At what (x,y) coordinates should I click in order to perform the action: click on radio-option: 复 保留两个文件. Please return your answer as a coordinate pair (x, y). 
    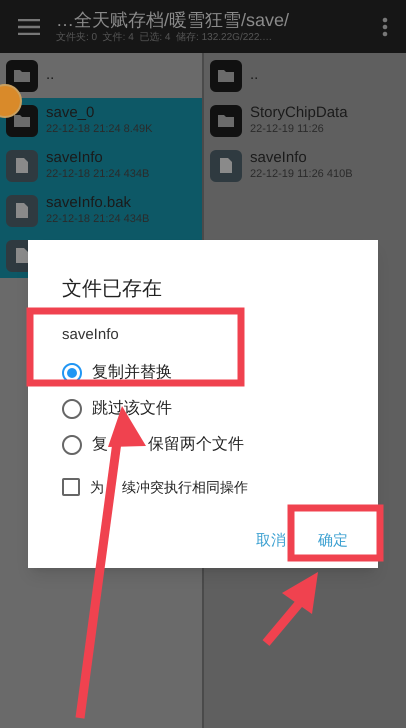
    Looking at the image, I should click on (153, 444).